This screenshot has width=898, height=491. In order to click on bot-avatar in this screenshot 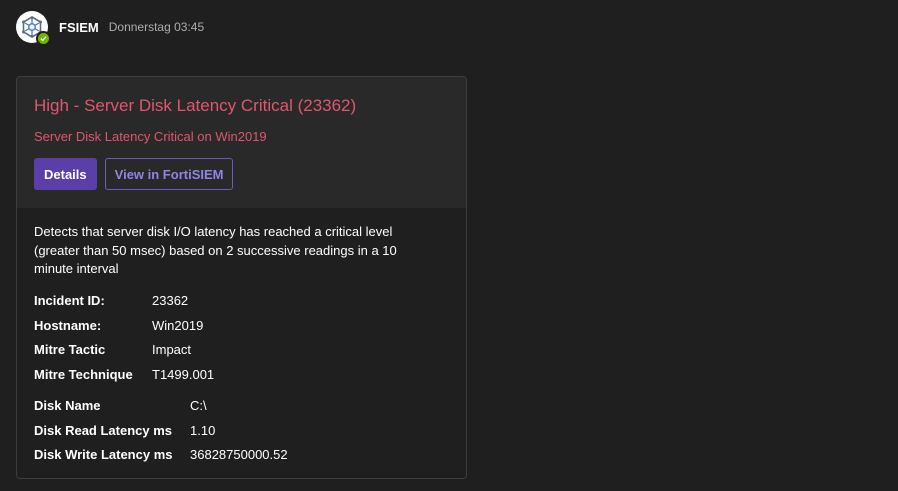, I will do `click(33, 28)`.